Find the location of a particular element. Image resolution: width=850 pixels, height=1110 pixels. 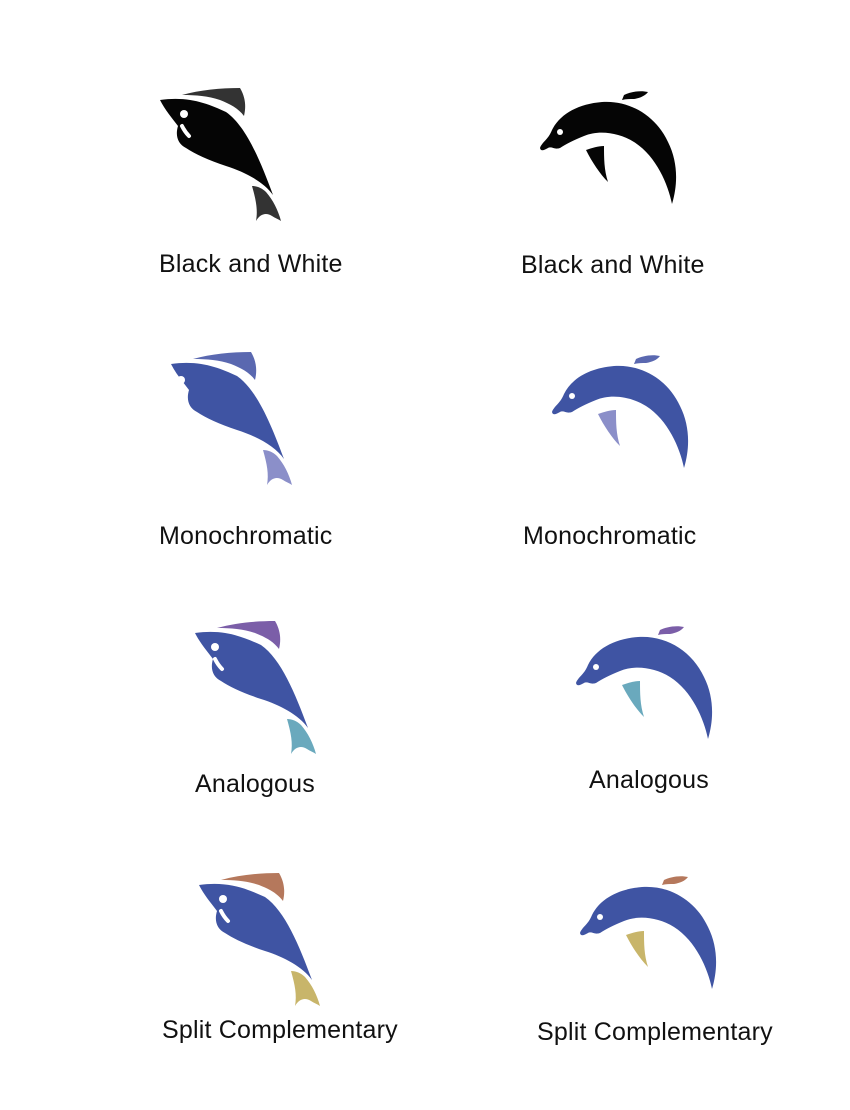

fish-tile-monochromatic: Monochromatic is located at coordinates (212, 435).